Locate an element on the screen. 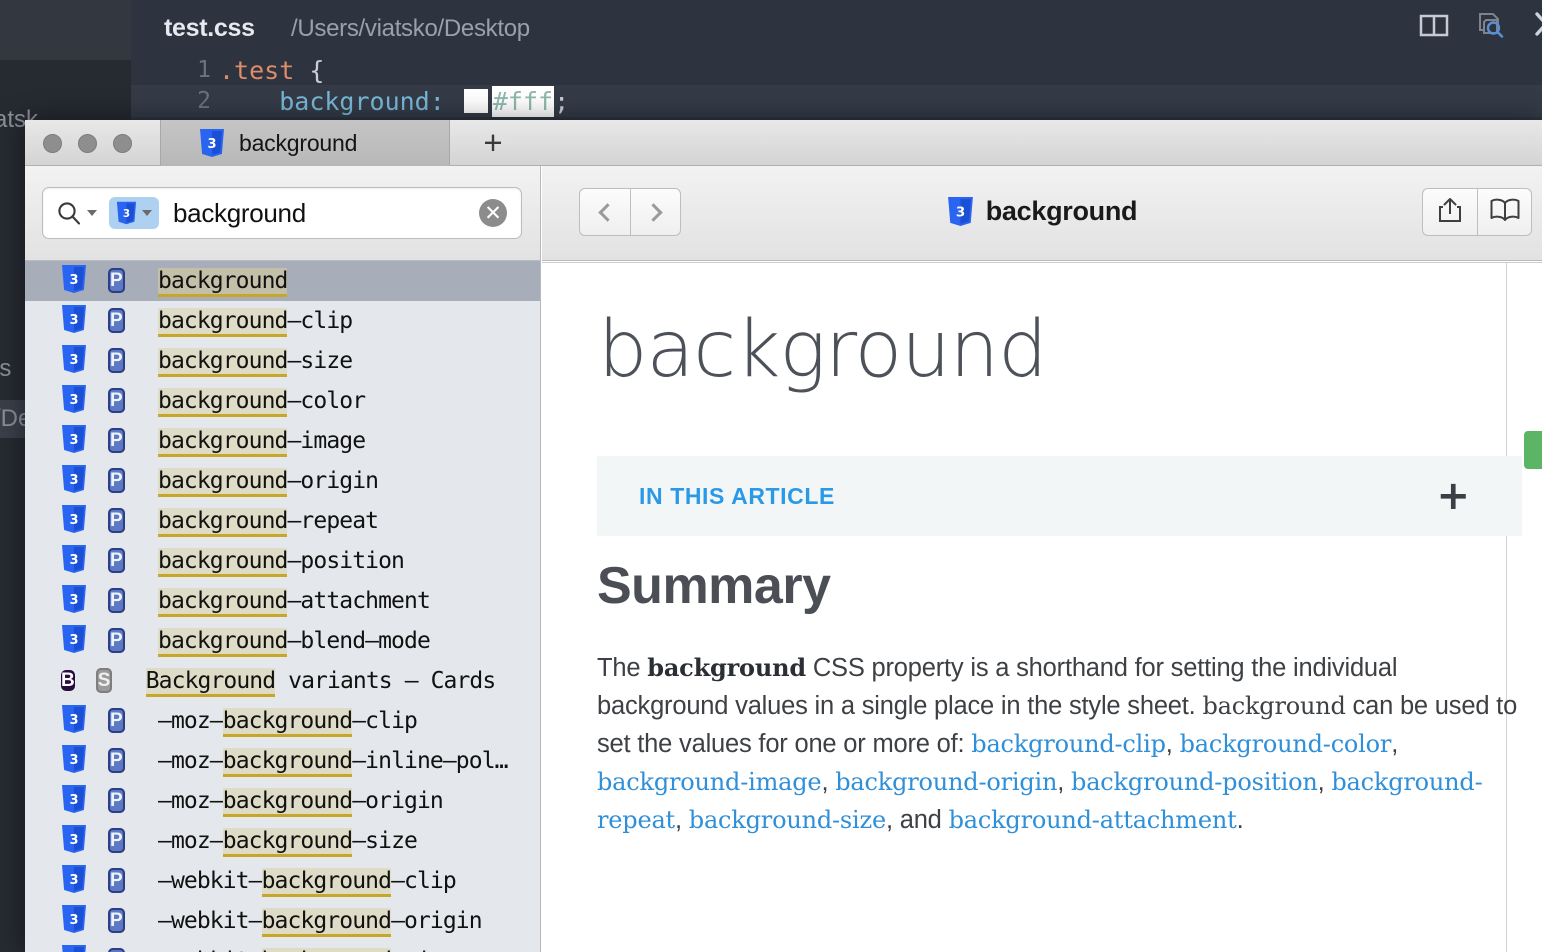 Image resolution: width=1542 pixels, height=952 pixels. property-link: background-origin is located at coordinates (946, 782).